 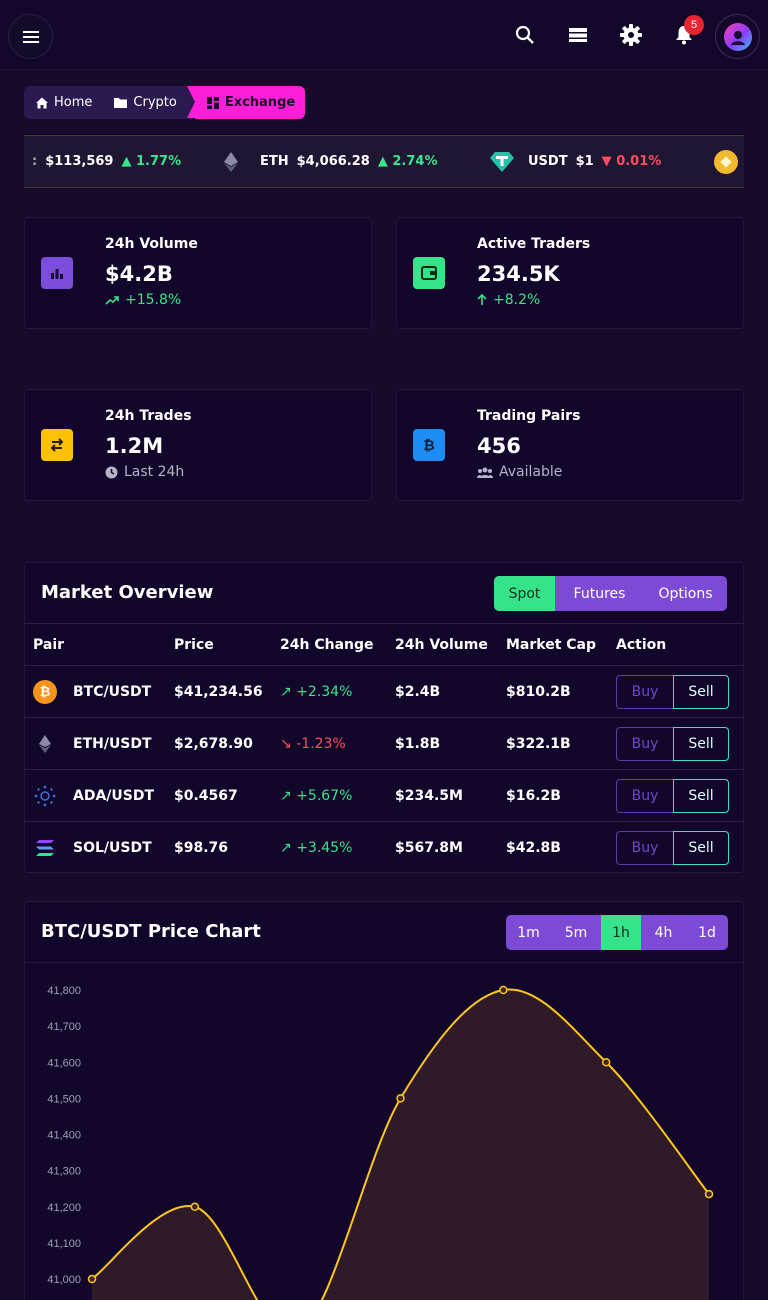 What do you see at coordinates (64, 1027) in the screenshot?
I see `y-tick-label: 41,700` at bounding box center [64, 1027].